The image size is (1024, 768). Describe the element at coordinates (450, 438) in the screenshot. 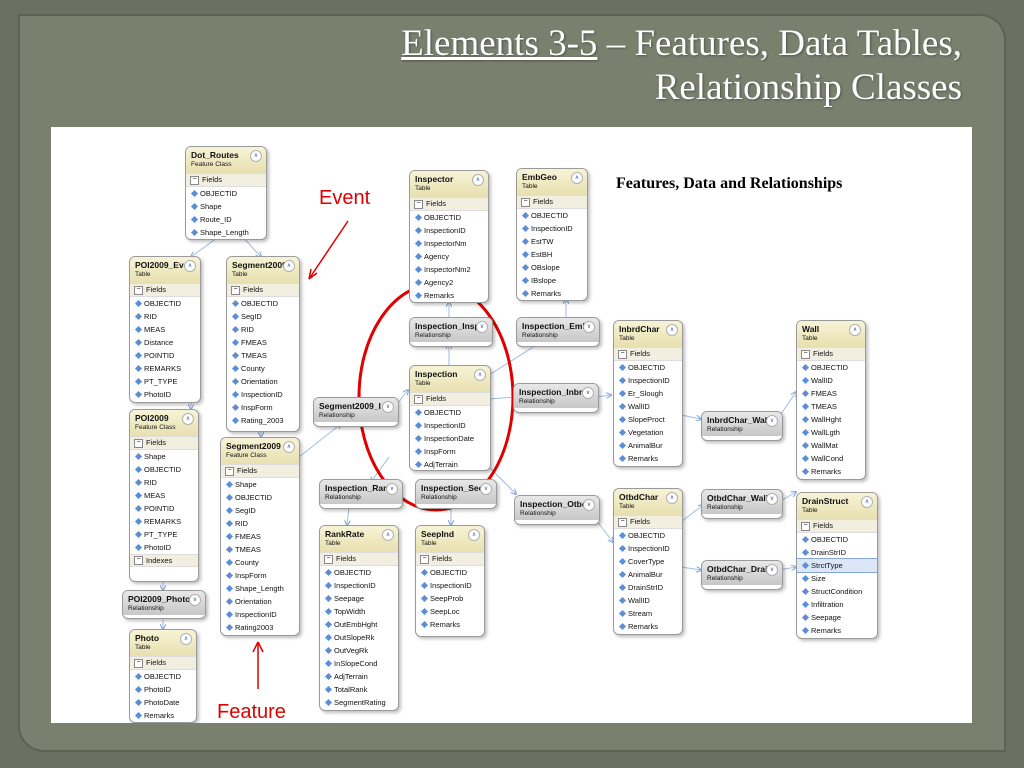

I see `field-item: InspectionDate` at that location.